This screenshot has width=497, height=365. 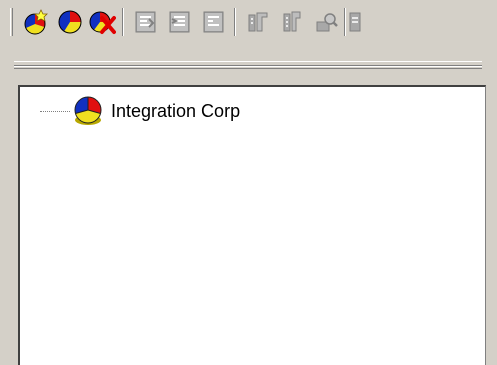 I want to click on pie-properties-button, so click(x=70, y=22).